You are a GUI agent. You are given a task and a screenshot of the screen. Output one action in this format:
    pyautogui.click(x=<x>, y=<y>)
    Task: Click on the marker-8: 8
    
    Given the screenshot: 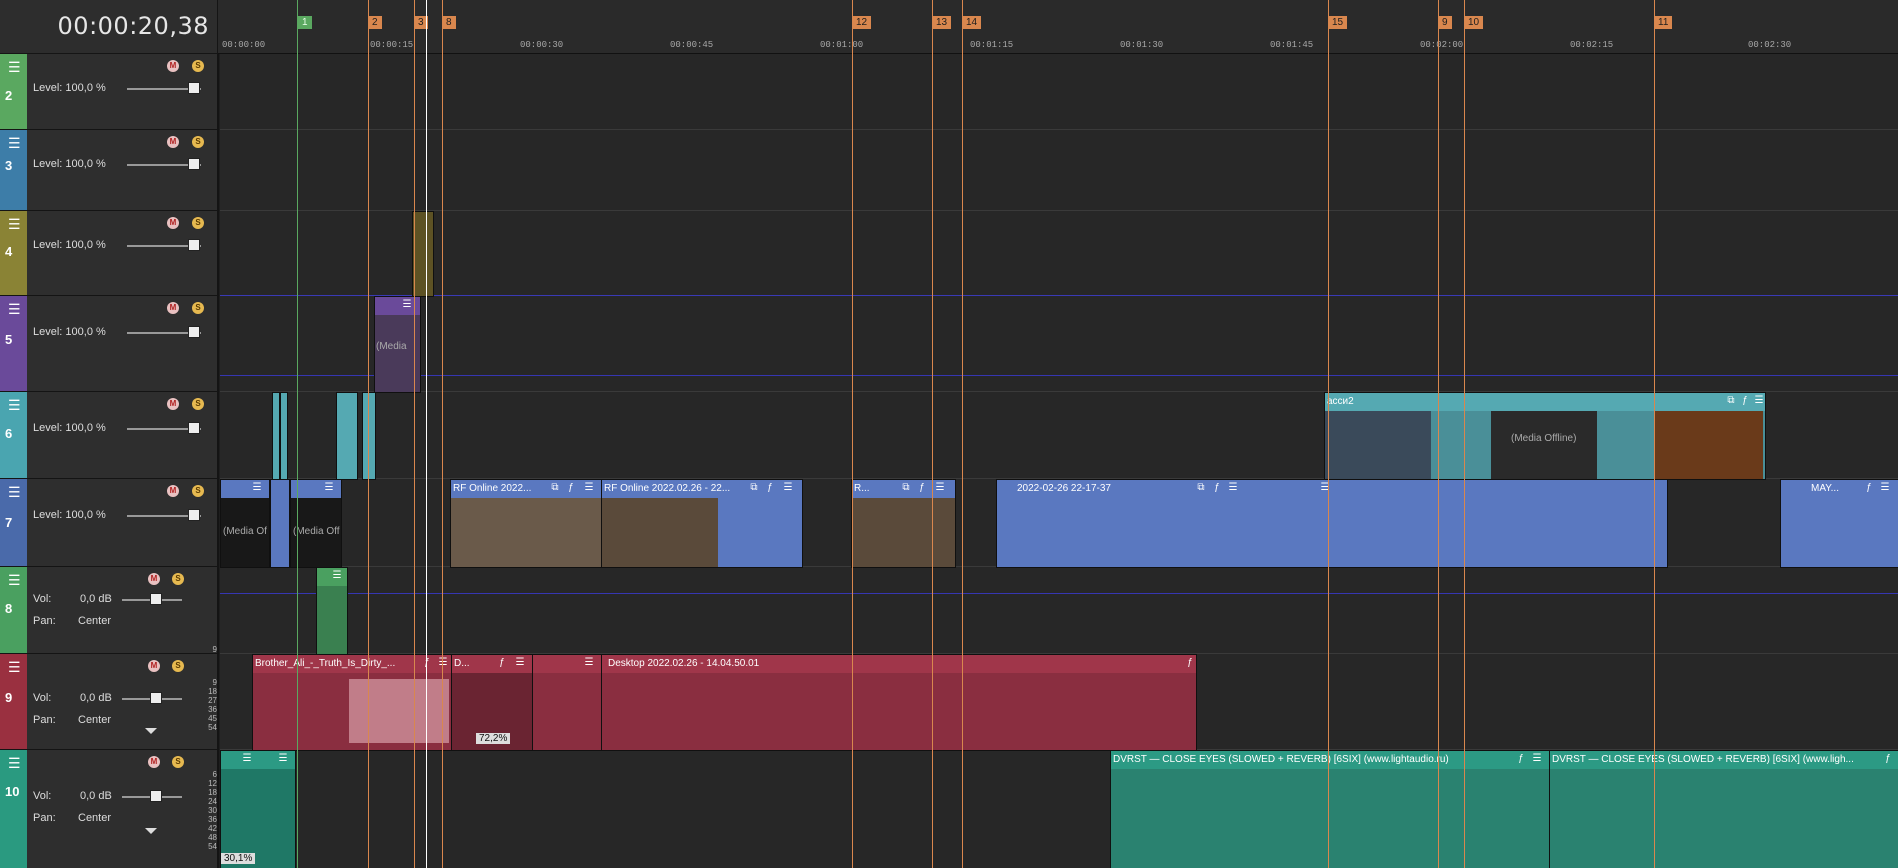 What is the action you would take?
    pyautogui.click(x=449, y=22)
    